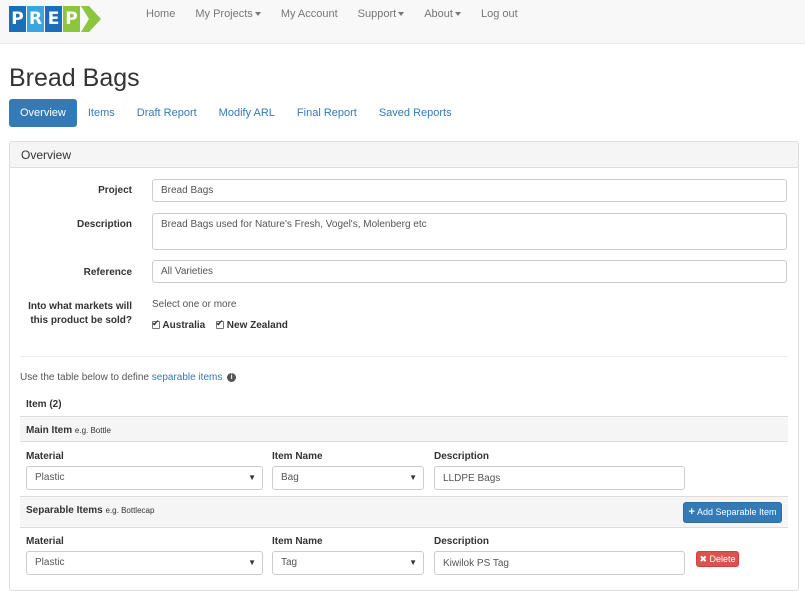 The image size is (805, 591). What do you see at coordinates (43, 113) in the screenshot?
I see `tab-overview: Overview` at bounding box center [43, 113].